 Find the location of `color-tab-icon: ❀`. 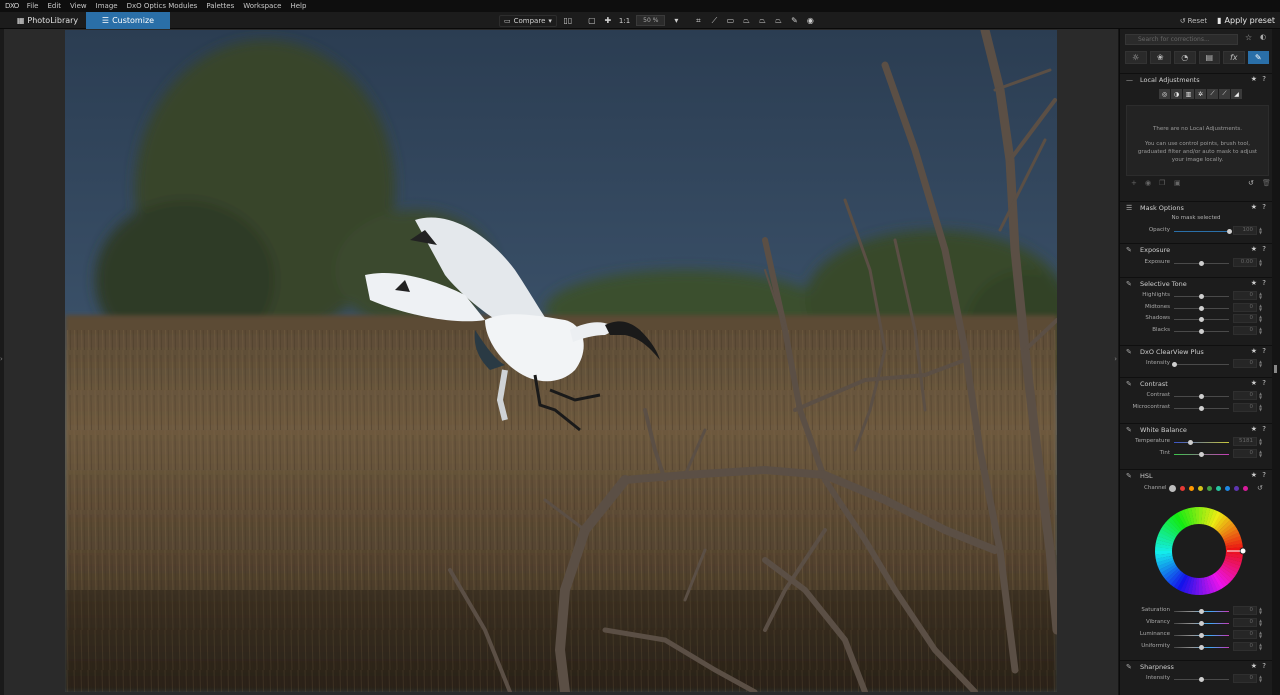

color-tab-icon: ❀ is located at coordinates (1160, 57).